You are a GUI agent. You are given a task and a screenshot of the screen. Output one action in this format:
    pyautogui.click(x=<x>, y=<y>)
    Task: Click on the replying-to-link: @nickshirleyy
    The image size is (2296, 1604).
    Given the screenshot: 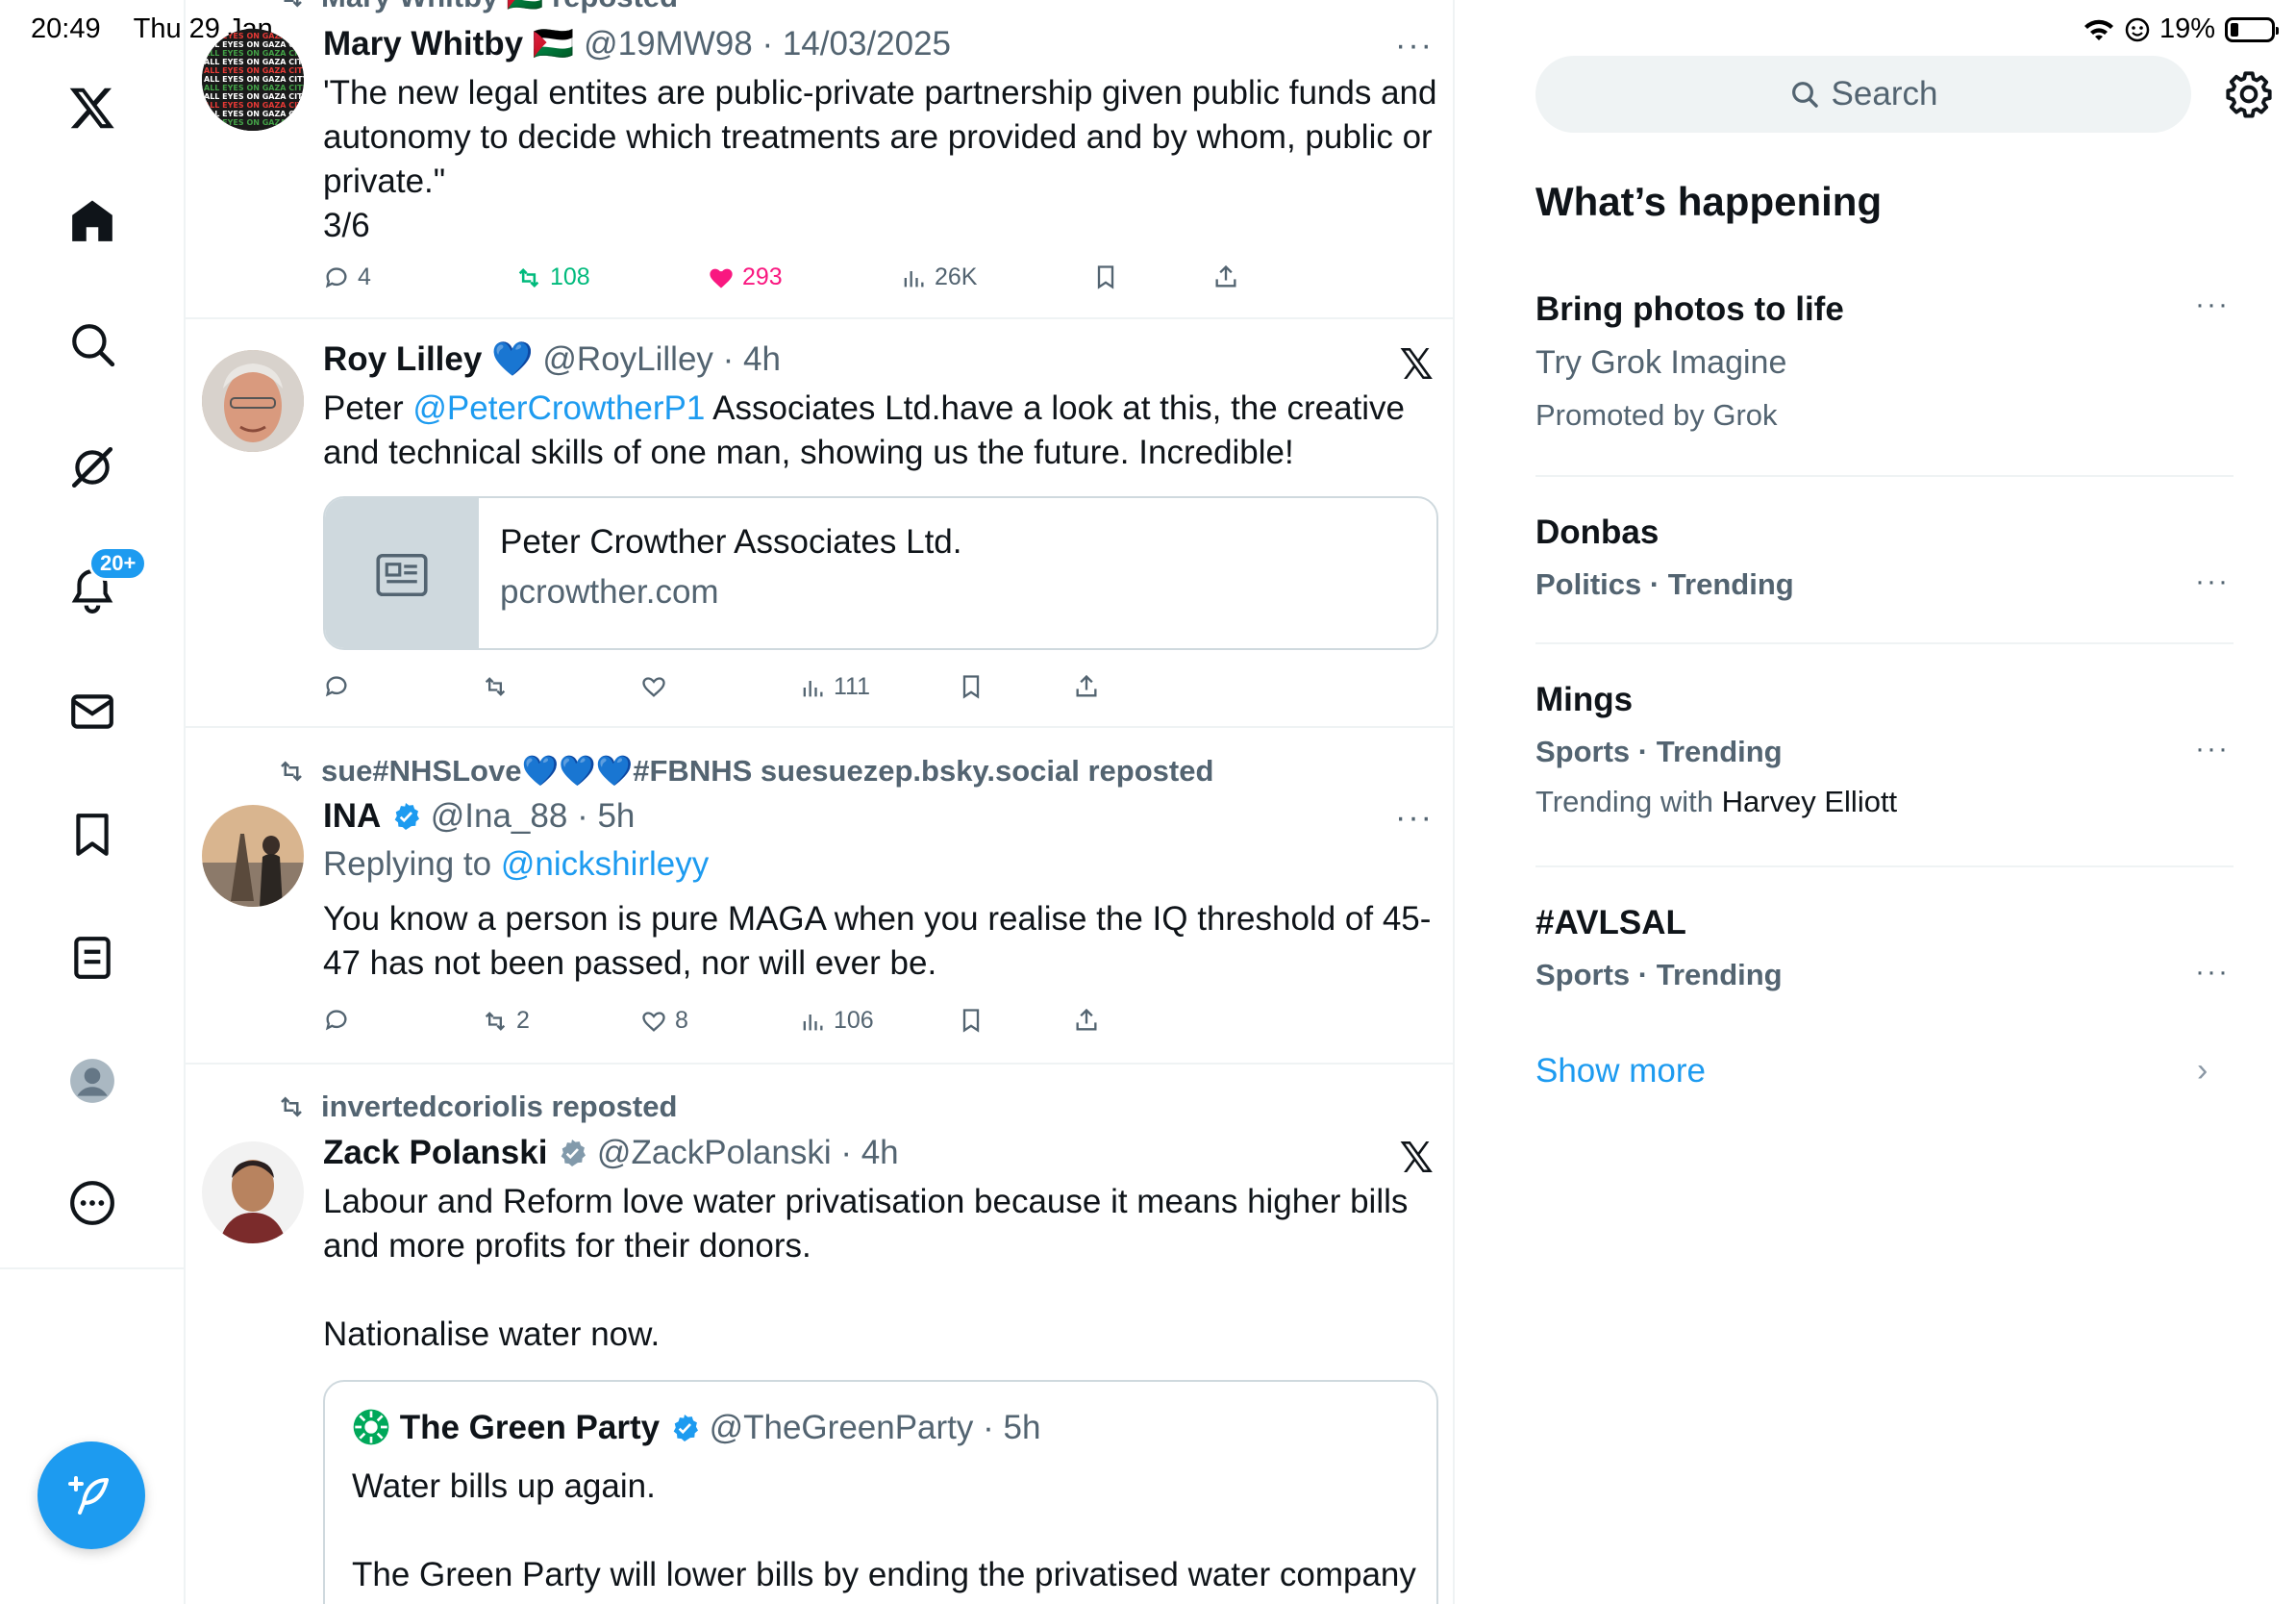 What is the action you would take?
    pyautogui.click(x=605, y=864)
    